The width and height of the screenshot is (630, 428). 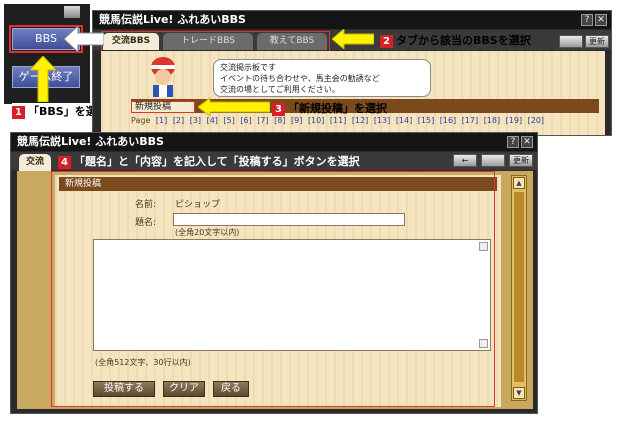 I want to click on callout-2: 2 タブから該当のBBSを選択, so click(x=455, y=40).